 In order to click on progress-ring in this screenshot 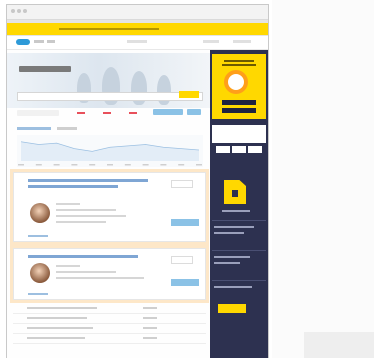, I will do `click(236, 82)`.